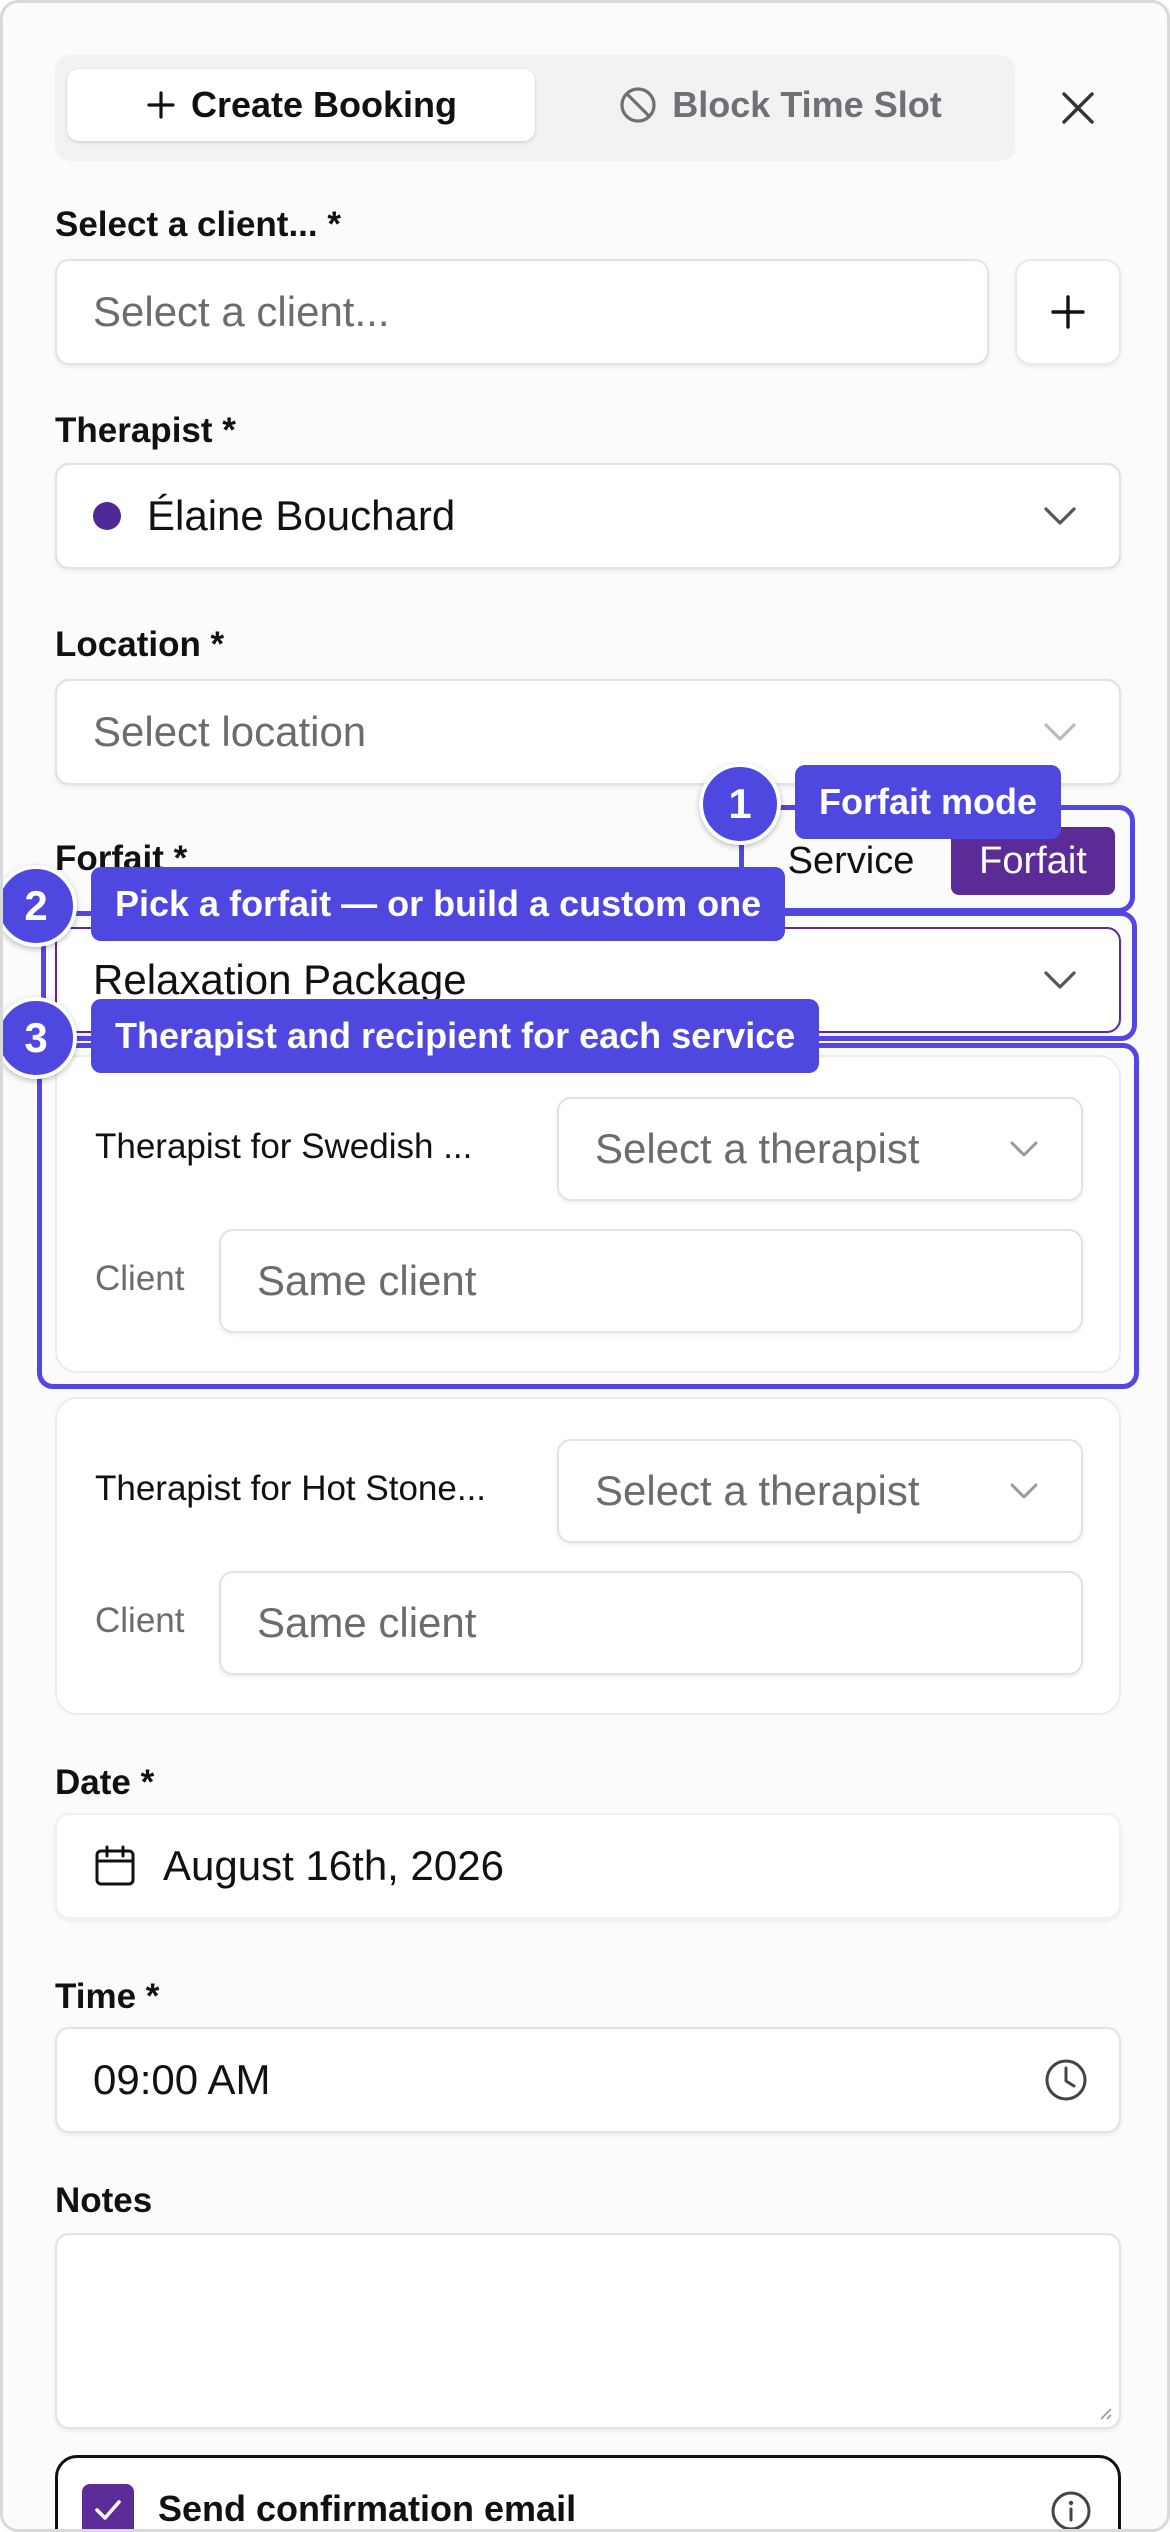  Describe the element at coordinates (324, 104) in the screenshot. I see `tab-create-booking-label: Create Booking` at that location.